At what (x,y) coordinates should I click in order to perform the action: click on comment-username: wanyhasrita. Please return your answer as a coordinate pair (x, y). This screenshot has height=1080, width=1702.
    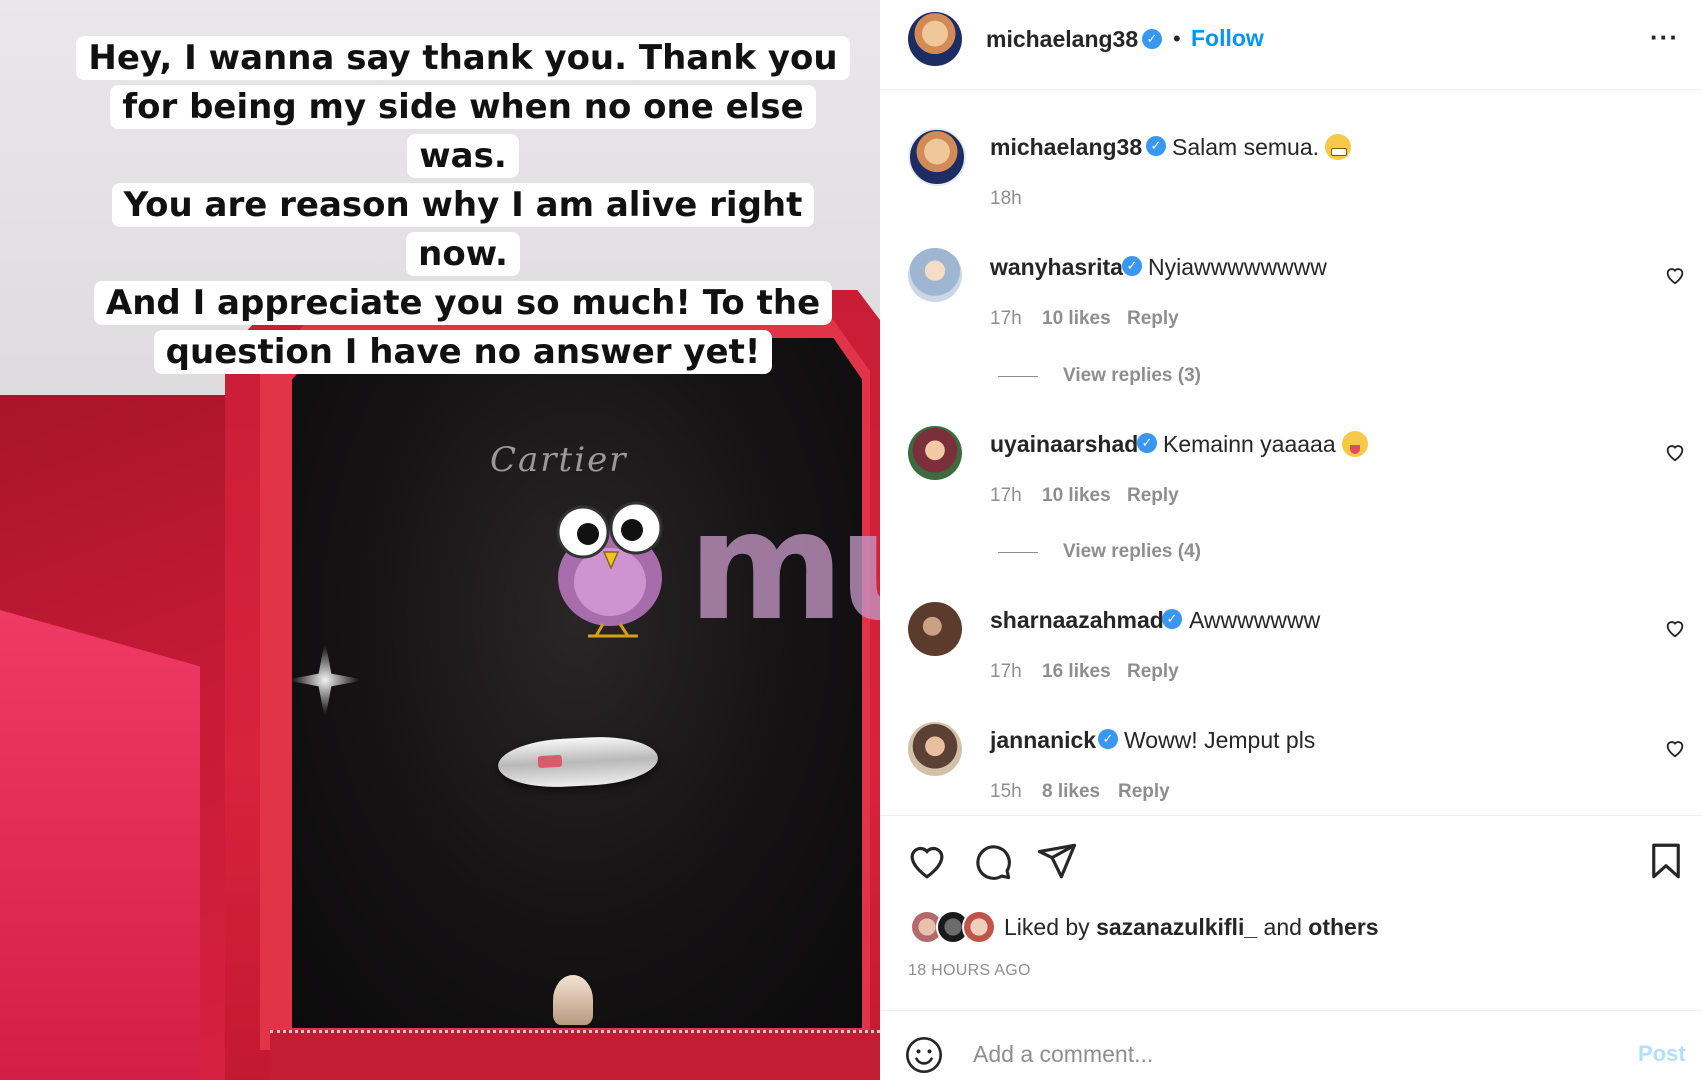
    Looking at the image, I should click on (1056, 267).